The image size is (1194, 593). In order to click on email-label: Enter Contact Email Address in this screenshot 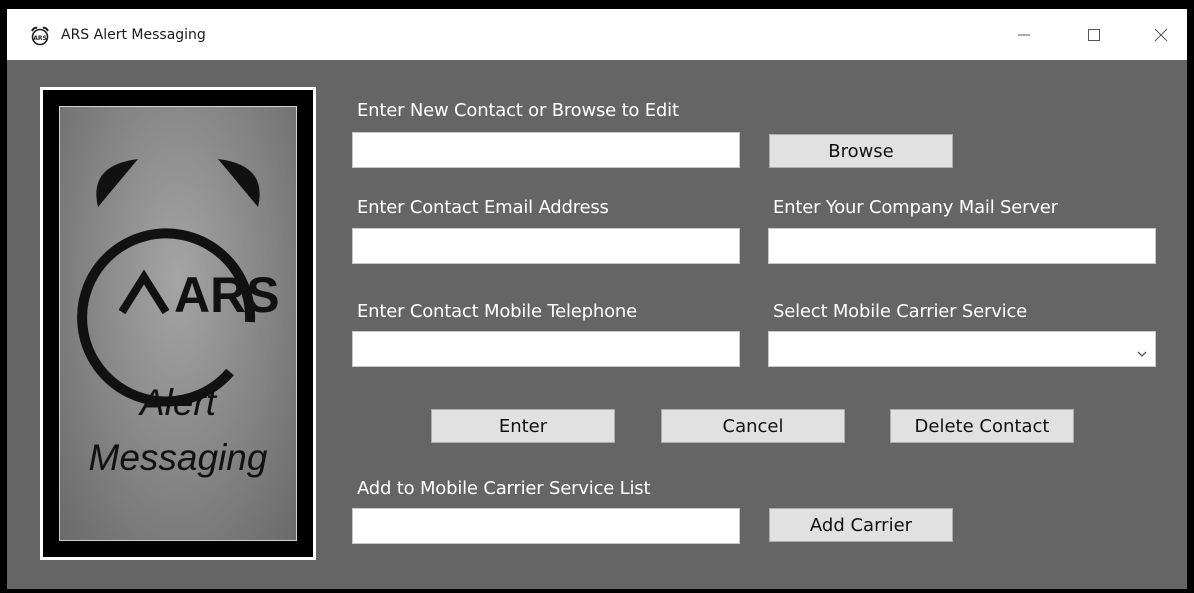, I will do `click(483, 207)`.